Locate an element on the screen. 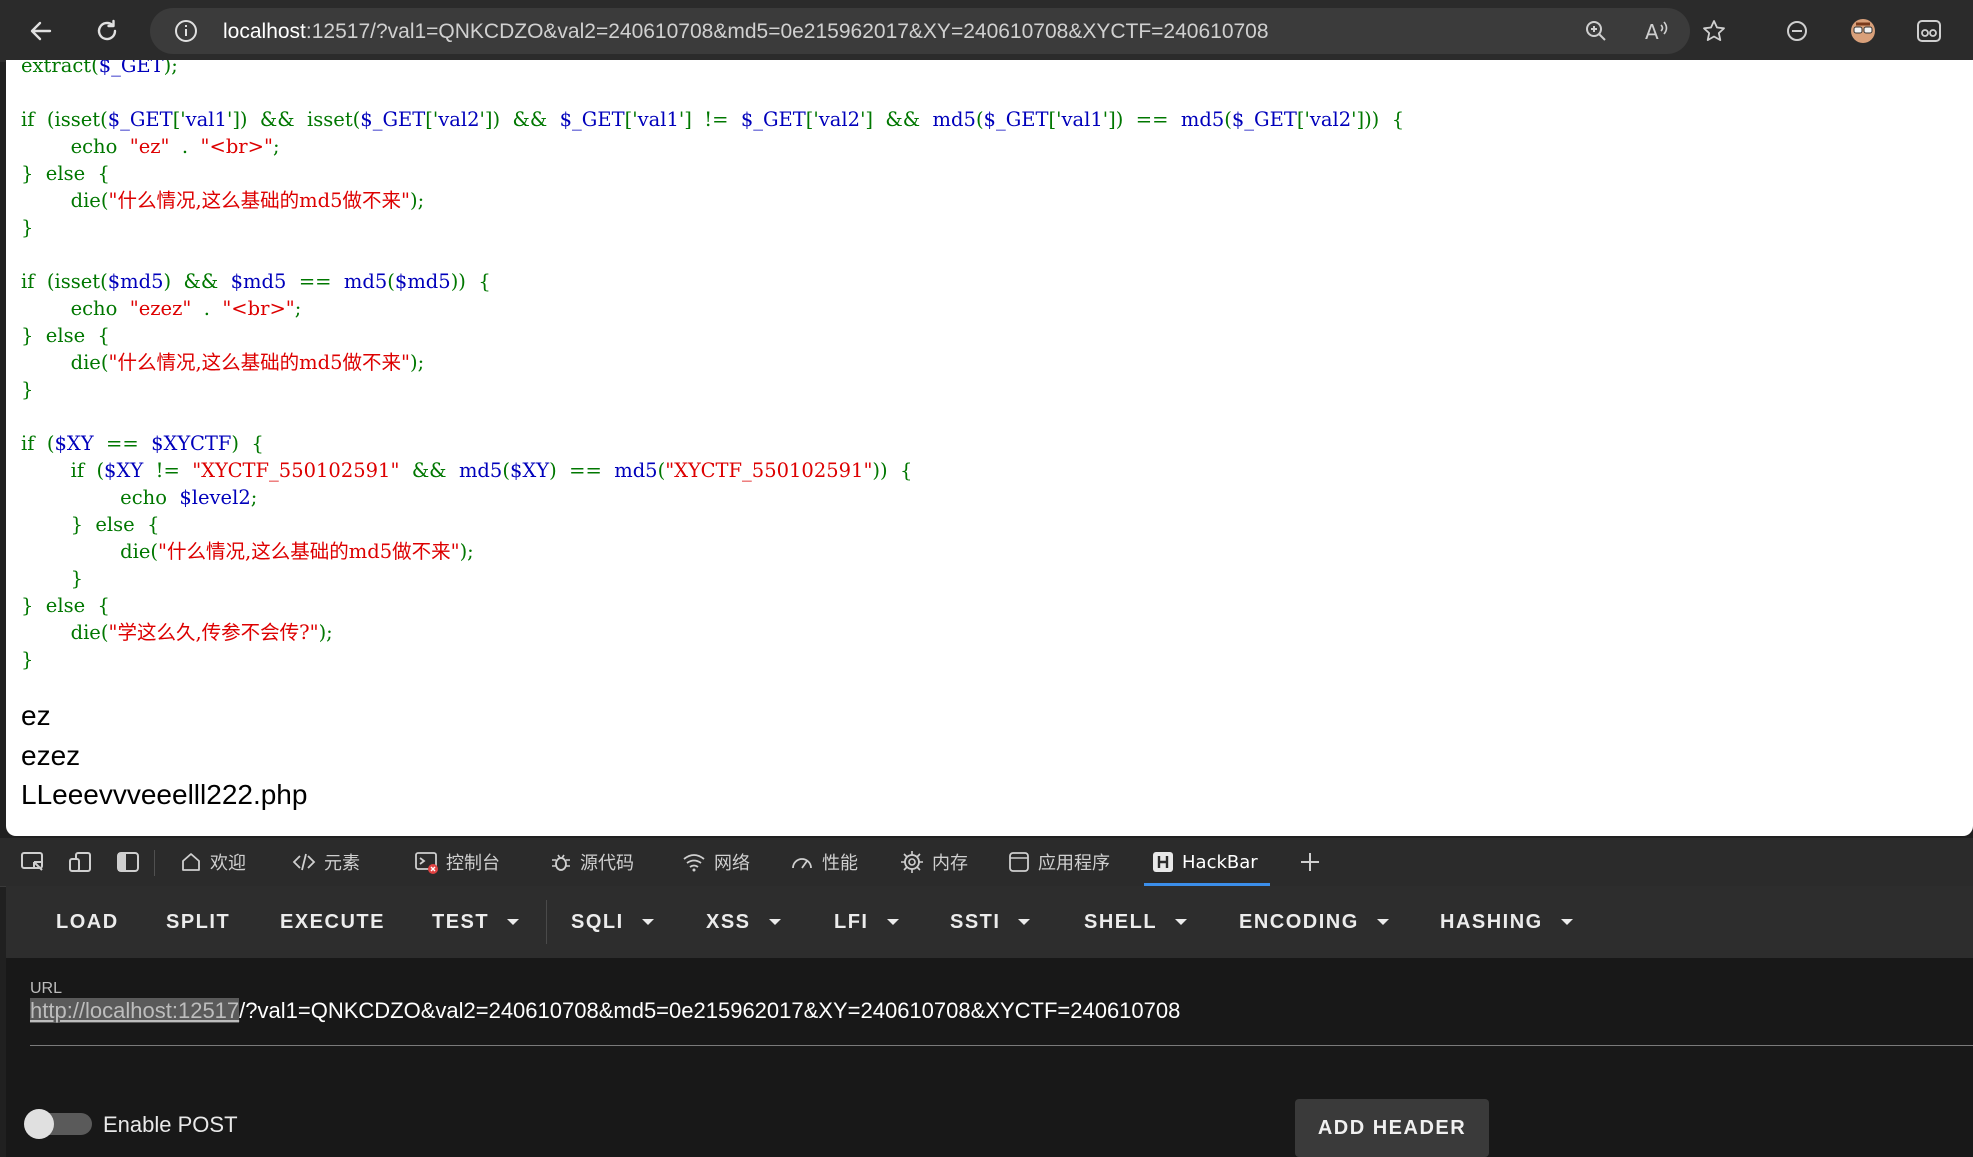 Image resolution: width=1973 pixels, height=1157 pixels. button-label: XSS is located at coordinates (728, 921).